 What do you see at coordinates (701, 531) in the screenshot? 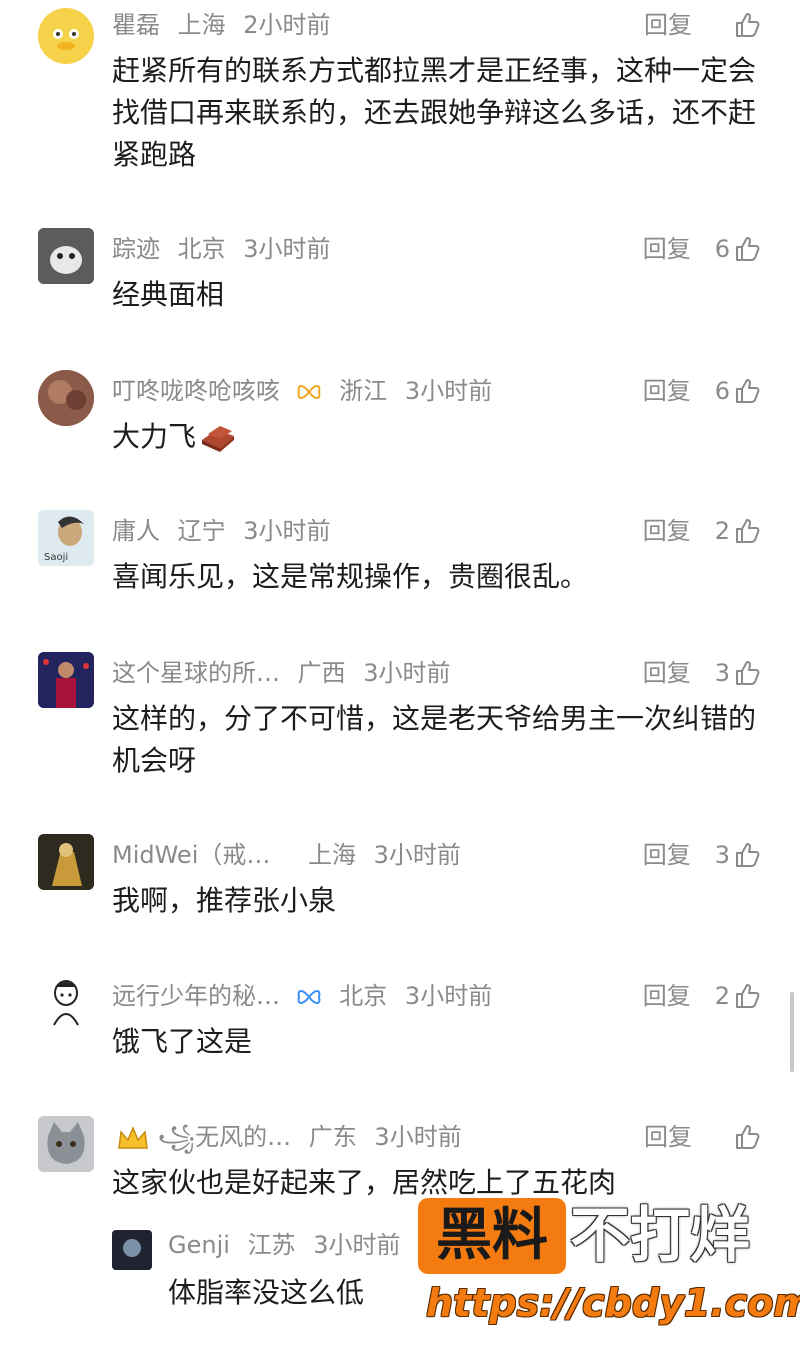
I see `comment-actions: 回复 2` at bounding box center [701, 531].